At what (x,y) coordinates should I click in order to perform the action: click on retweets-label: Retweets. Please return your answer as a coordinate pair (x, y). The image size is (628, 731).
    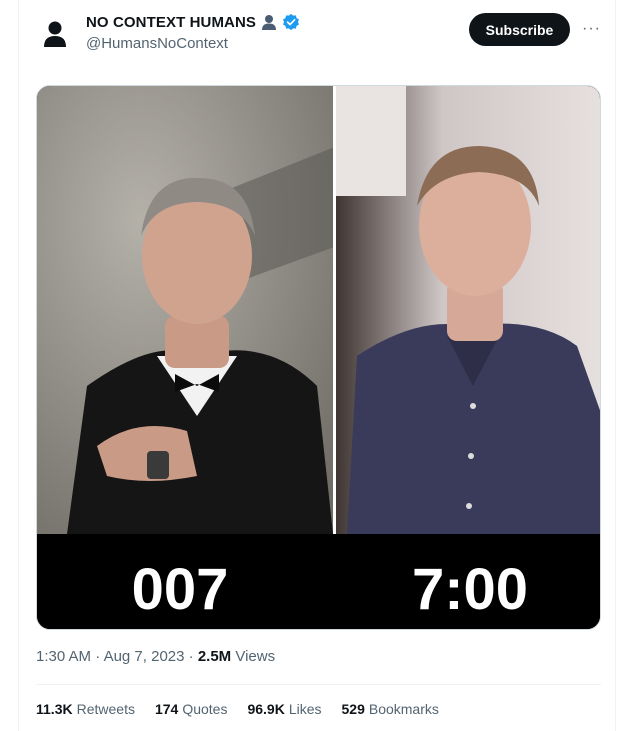
    Looking at the image, I should click on (105, 709).